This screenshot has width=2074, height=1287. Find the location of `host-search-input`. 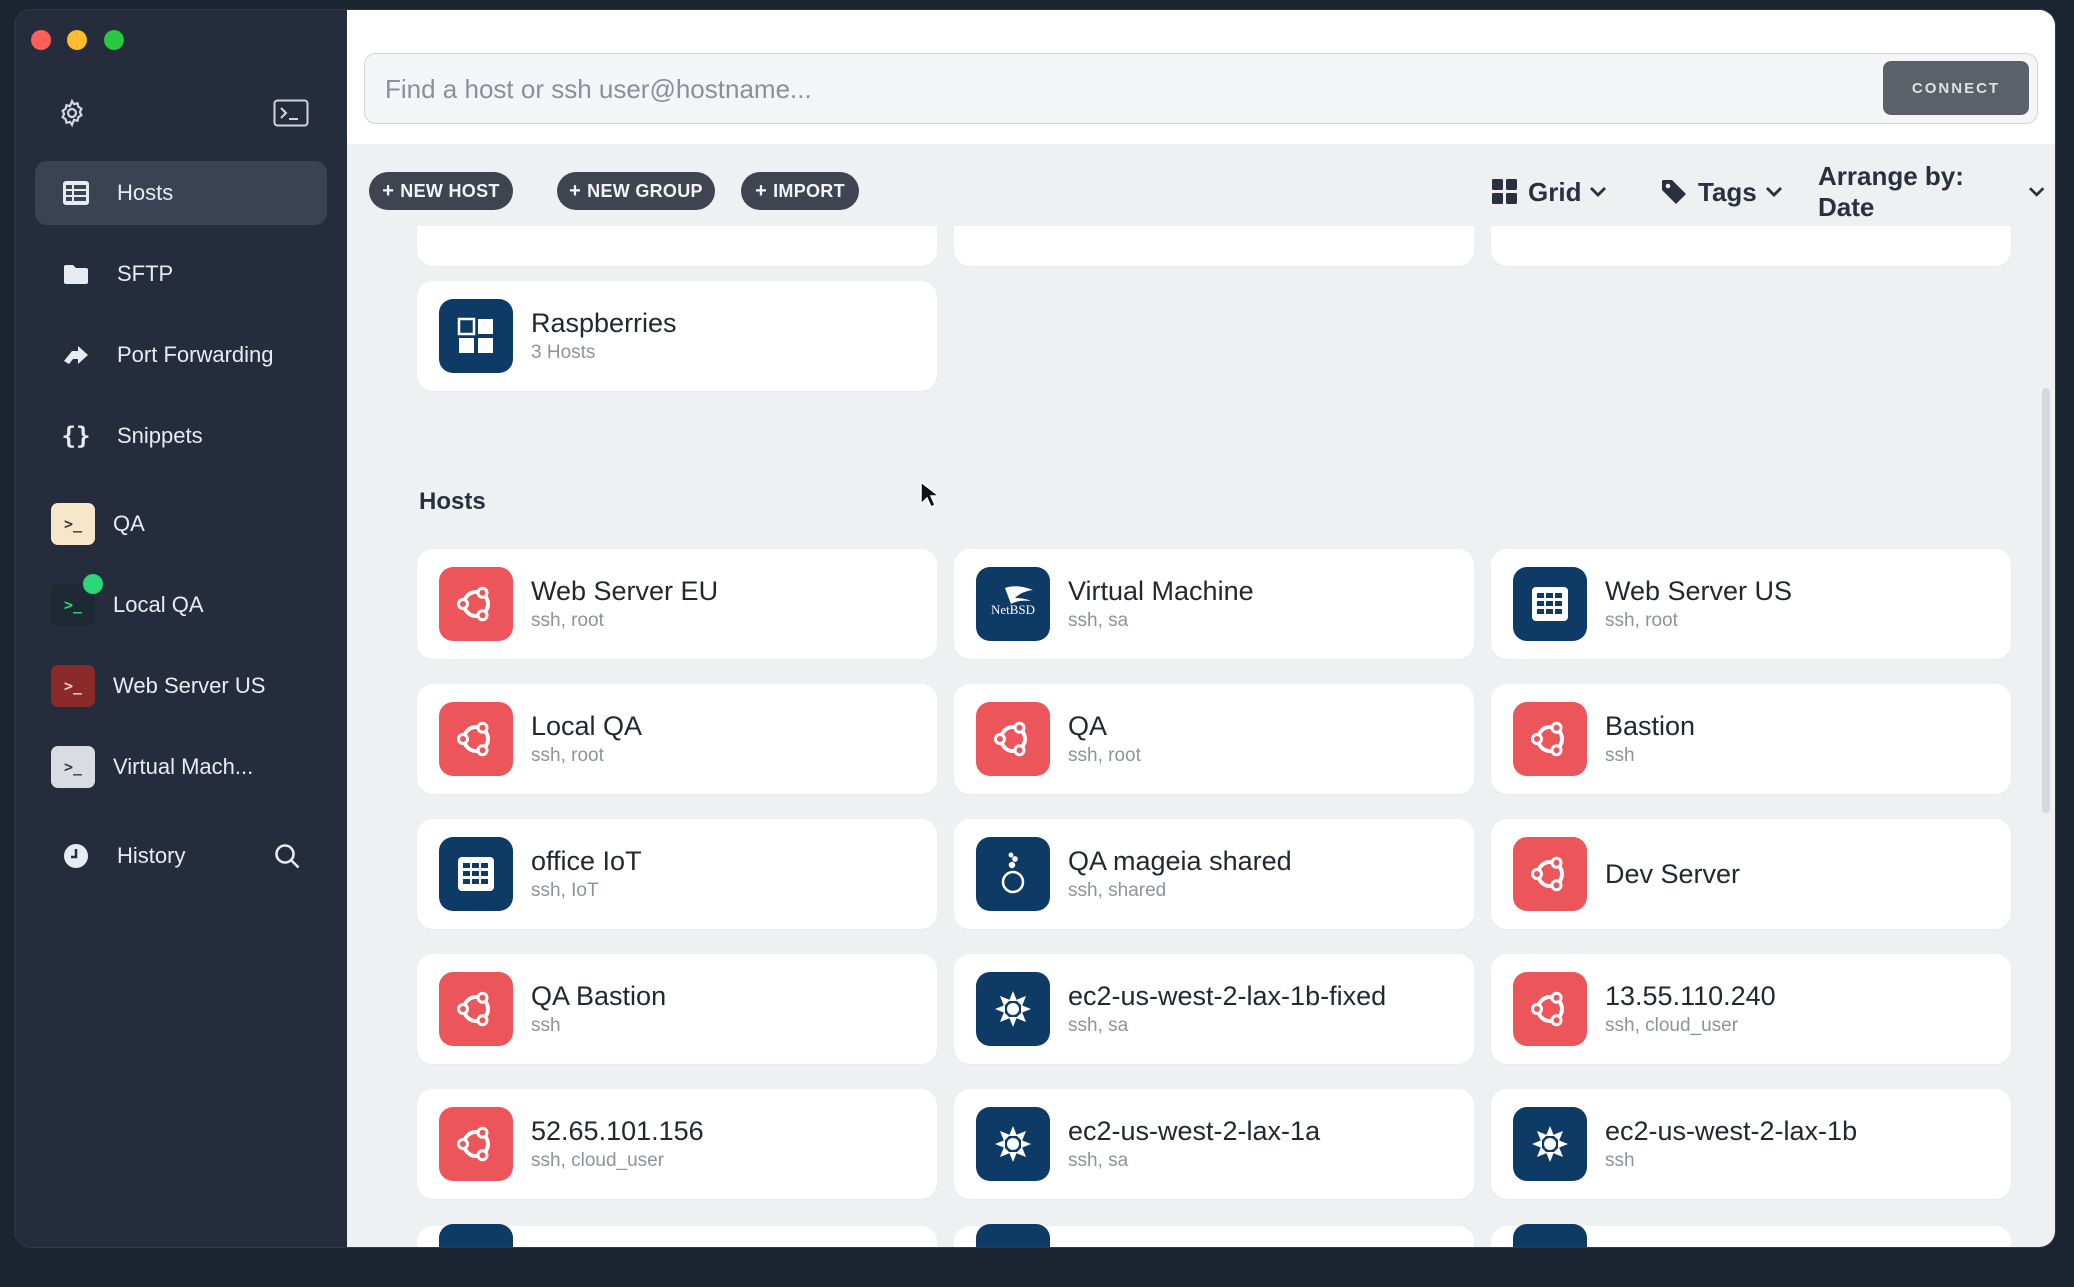

host-search-input is located at coordinates (1085, 89).